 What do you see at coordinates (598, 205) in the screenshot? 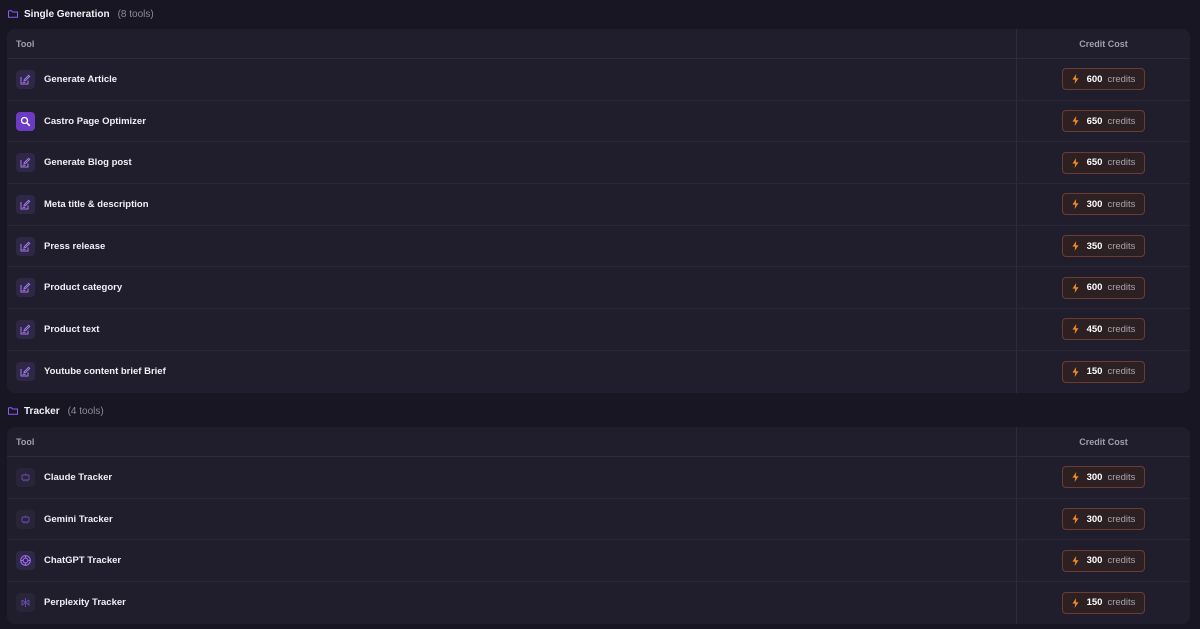
I see `table-row: Meta title & description 300 credits` at bounding box center [598, 205].